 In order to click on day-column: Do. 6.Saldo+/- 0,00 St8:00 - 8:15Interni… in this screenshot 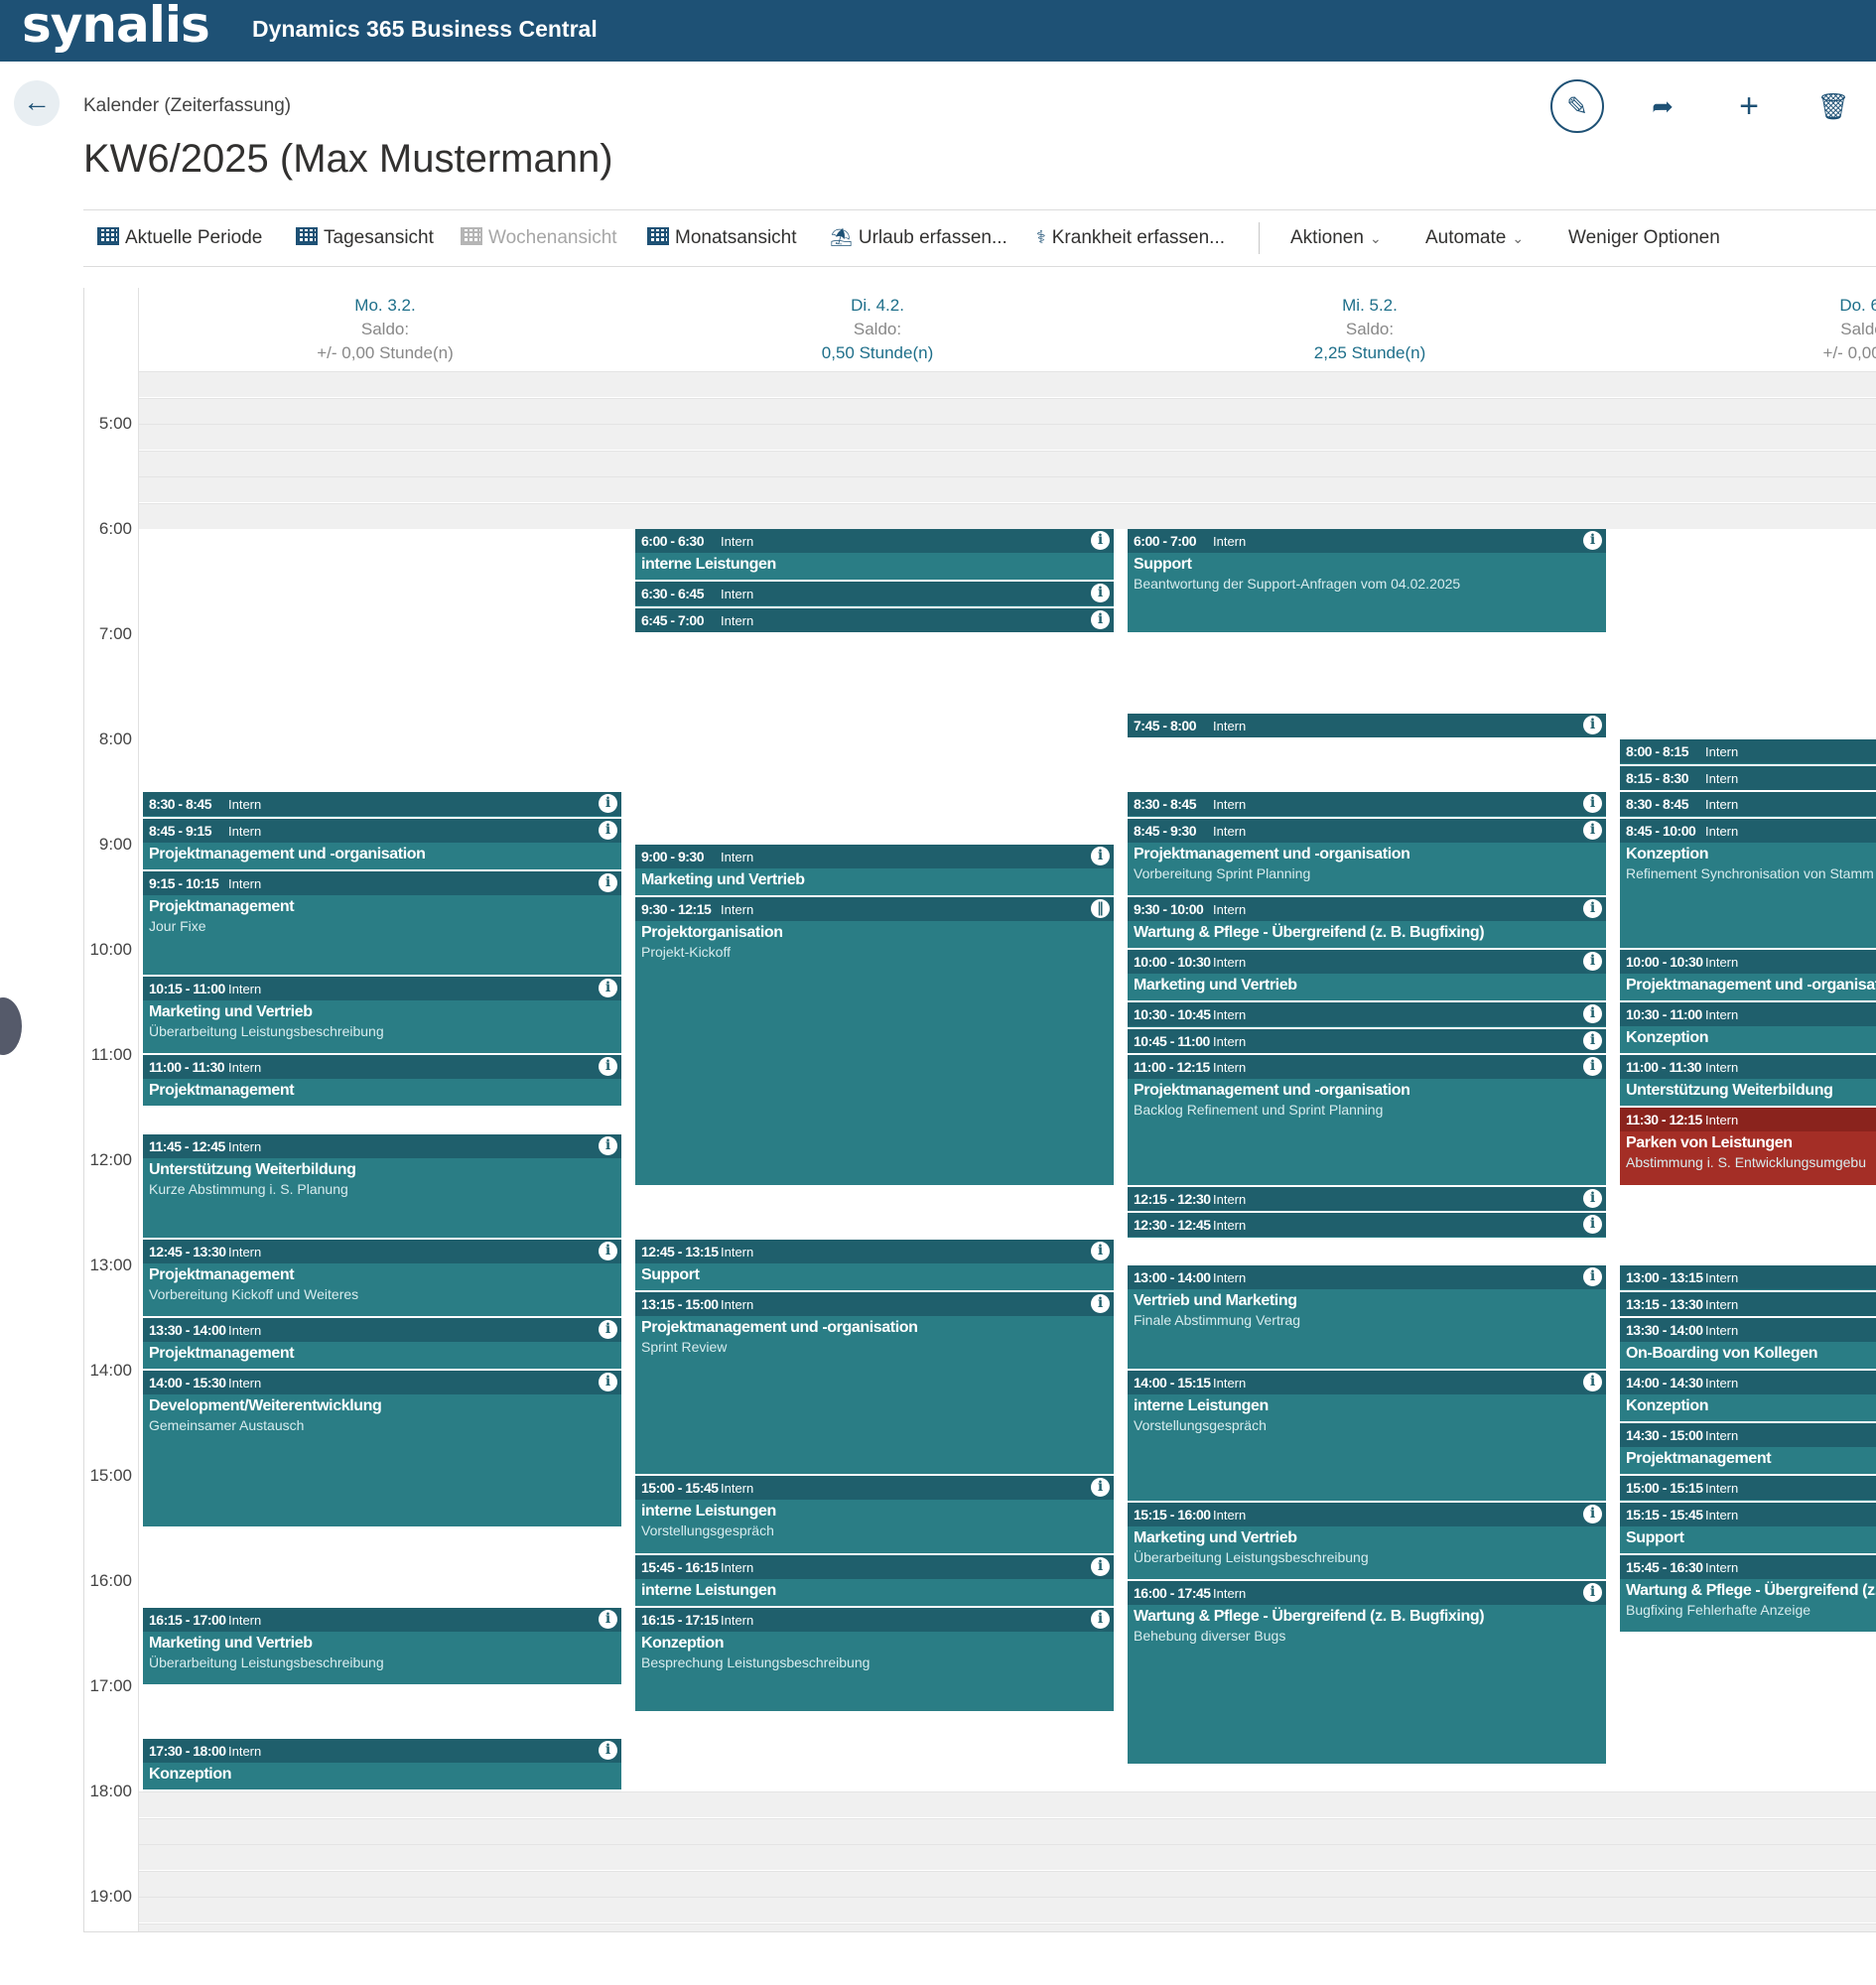, I will do `click(1746, 1110)`.